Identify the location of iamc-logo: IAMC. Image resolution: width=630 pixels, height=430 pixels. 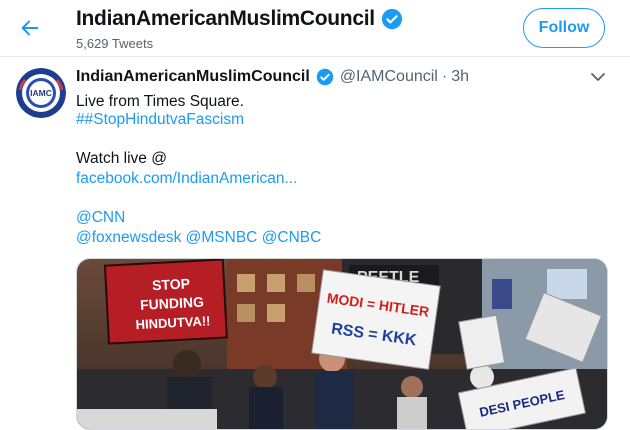
(41, 93).